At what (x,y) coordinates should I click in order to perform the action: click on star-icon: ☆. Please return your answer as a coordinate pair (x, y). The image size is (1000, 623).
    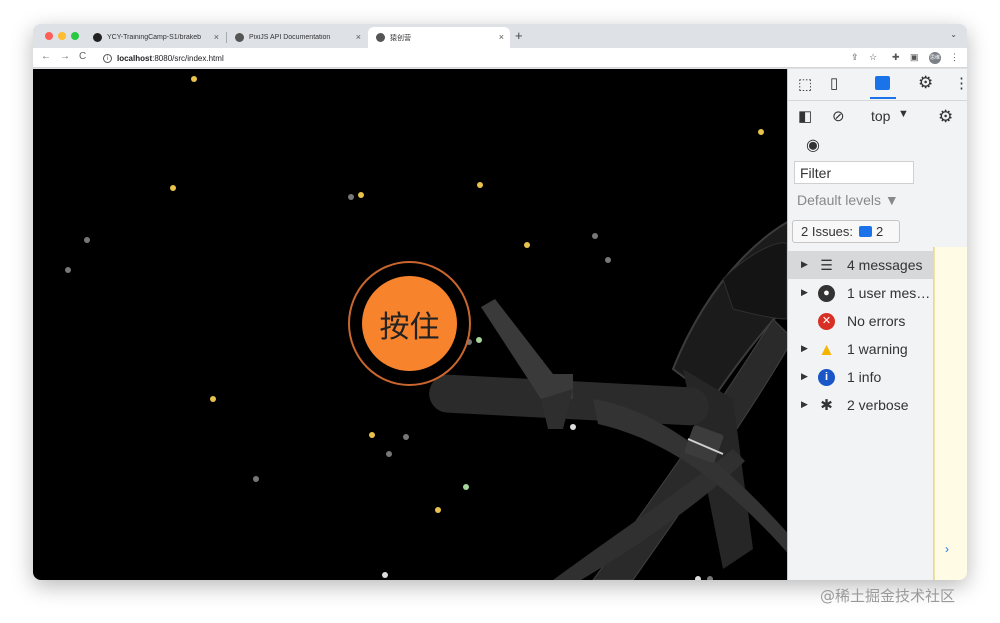
    Looking at the image, I should click on (873, 57).